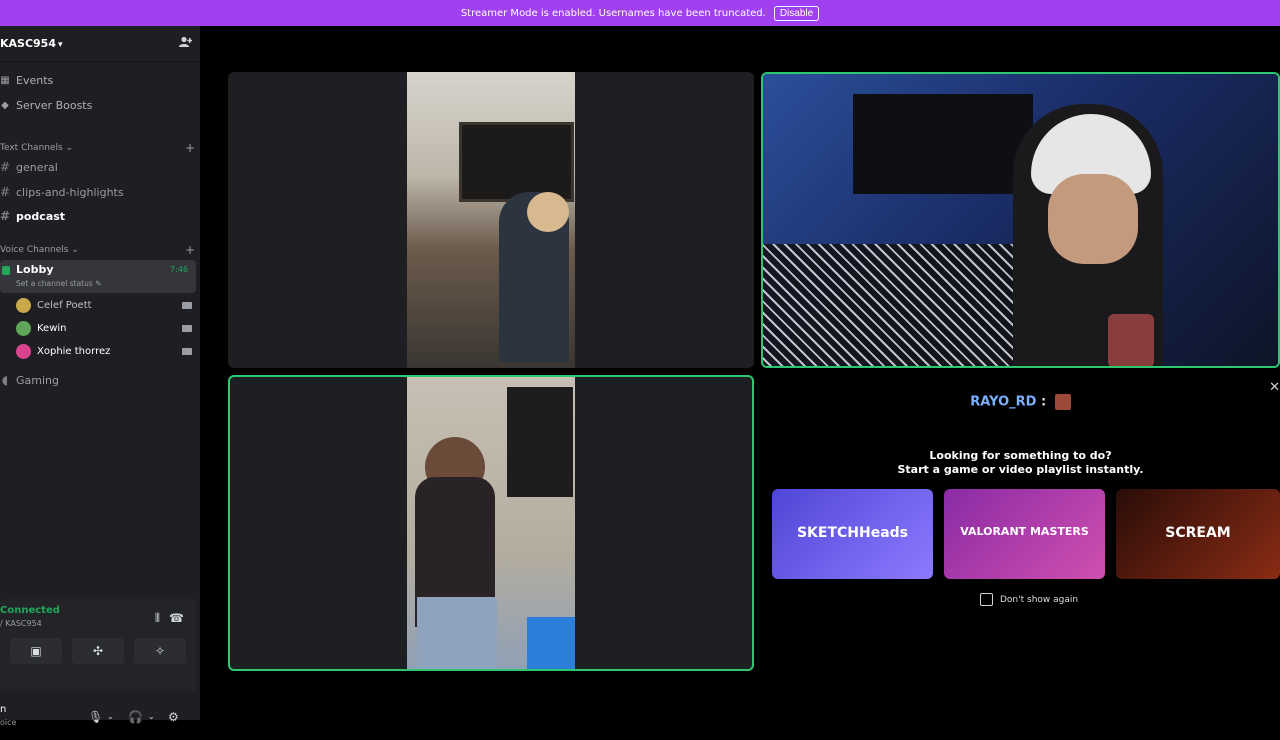  I want to click on activity-username: RAYO_RD, so click(1003, 402).